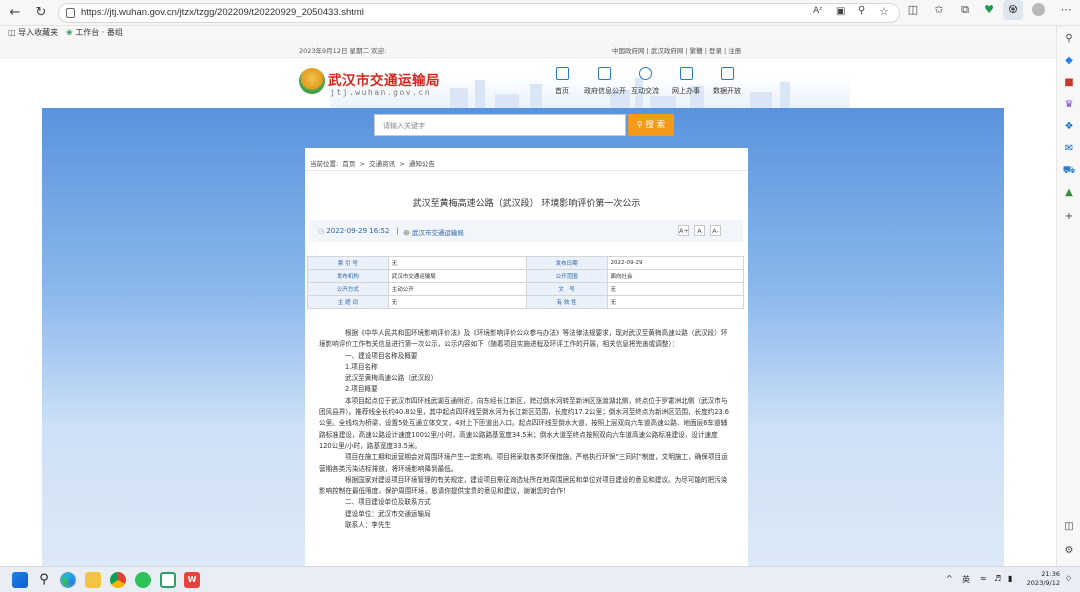 Image resolution: width=1080 pixels, height=592 pixels. What do you see at coordinates (965, 10) in the screenshot?
I see `collections-icon: ⧉` at bounding box center [965, 10].